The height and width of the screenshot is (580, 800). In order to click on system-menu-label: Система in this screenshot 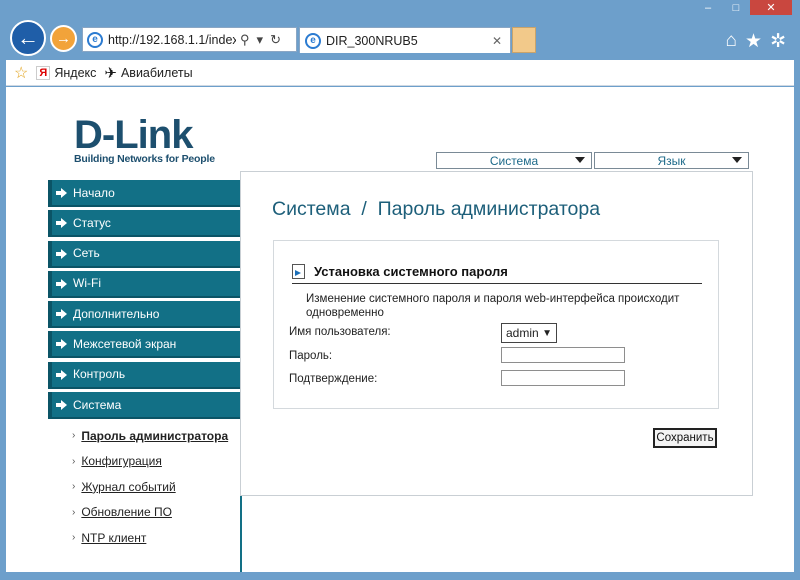, I will do `click(514, 160)`.